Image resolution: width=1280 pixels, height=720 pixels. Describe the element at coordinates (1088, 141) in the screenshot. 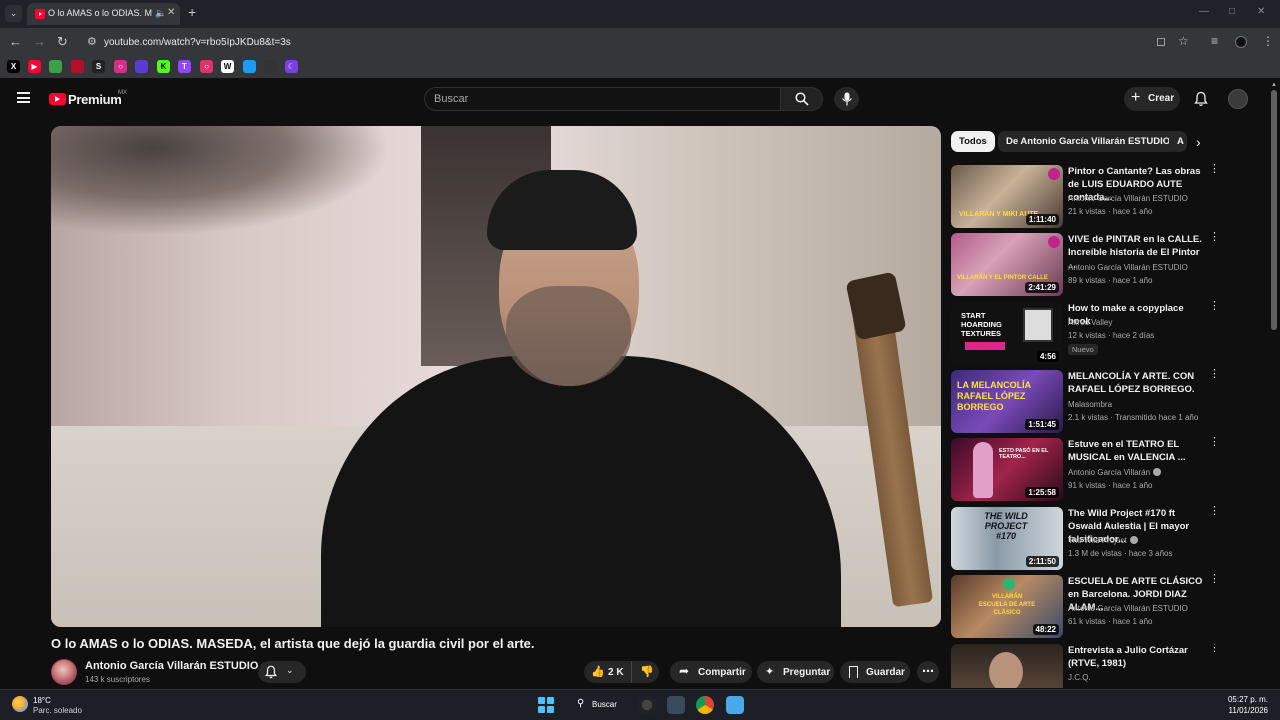

I see `chip-channel: De Antonio García Villarán ESTUDIO` at that location.